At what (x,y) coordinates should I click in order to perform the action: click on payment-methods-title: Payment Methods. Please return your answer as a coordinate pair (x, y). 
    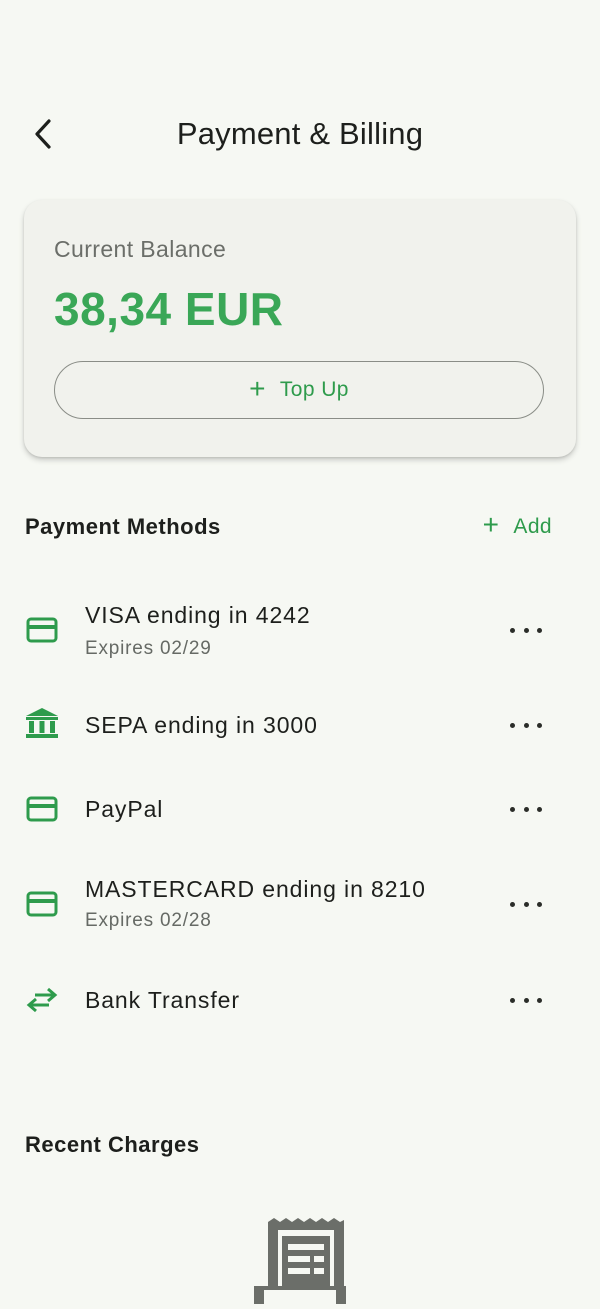
    Looking at the image, I should click on (123, 526).